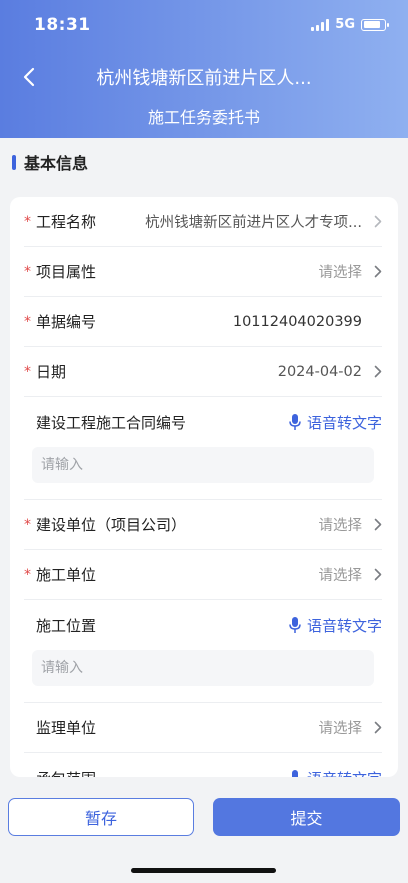  What do you see at coordinates (111, 422) in the screenshot?
I see `field-label: 建设工程施工合同编号` at bounding box center [111, 422].